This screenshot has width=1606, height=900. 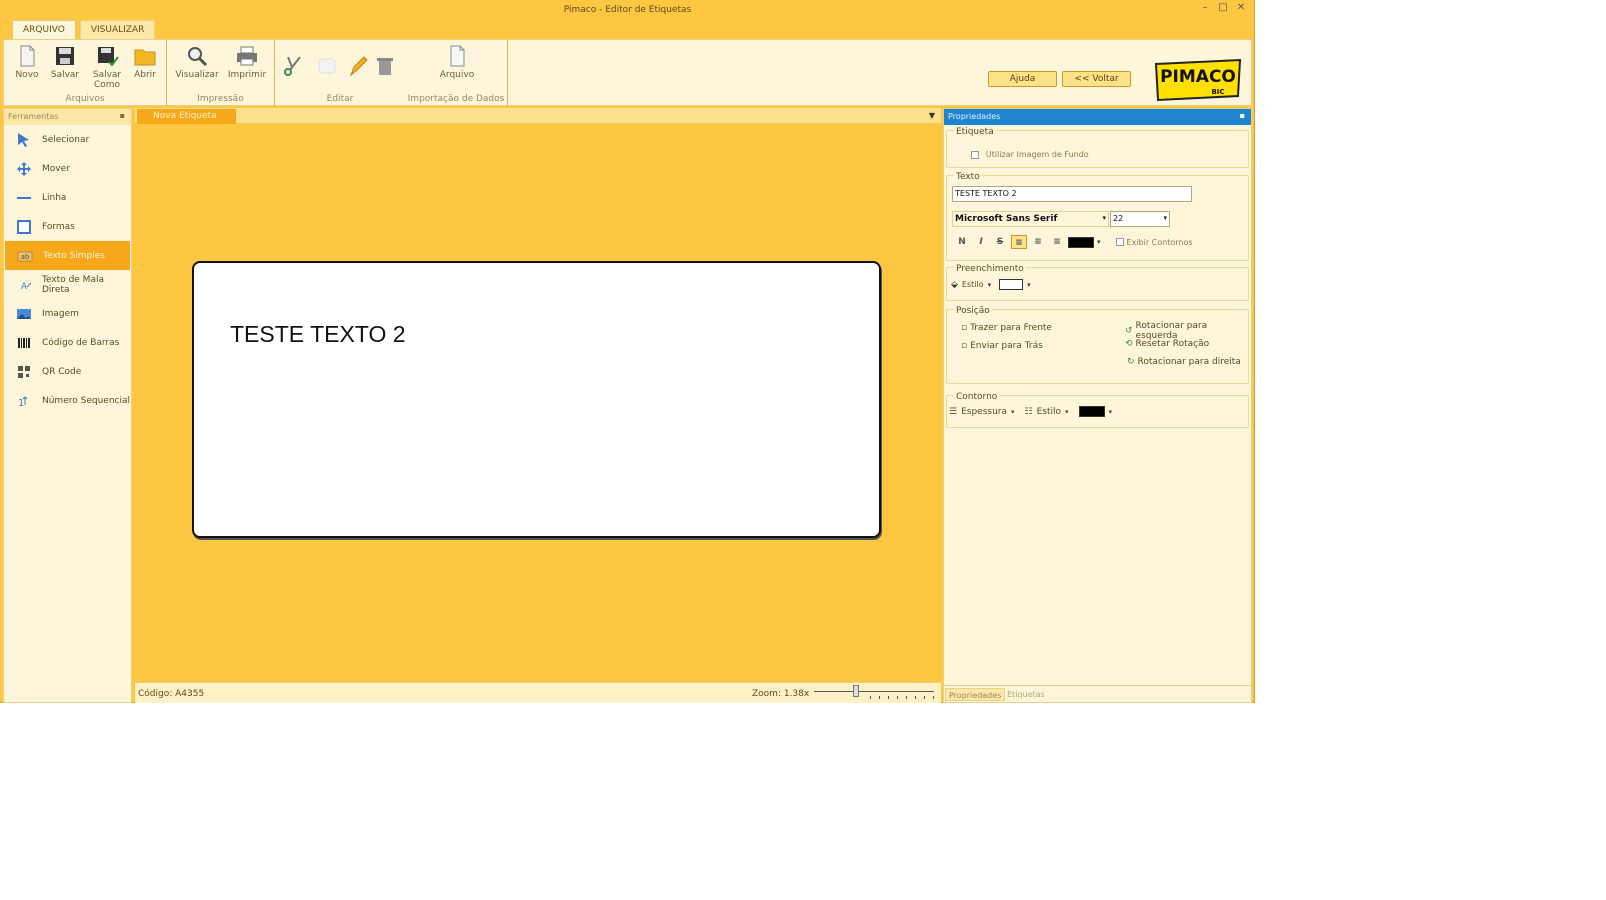 What do you see at coordinates (145, 62) in the screenshot?
I see `open-button: Abrir` at bounding box center [145, 62].